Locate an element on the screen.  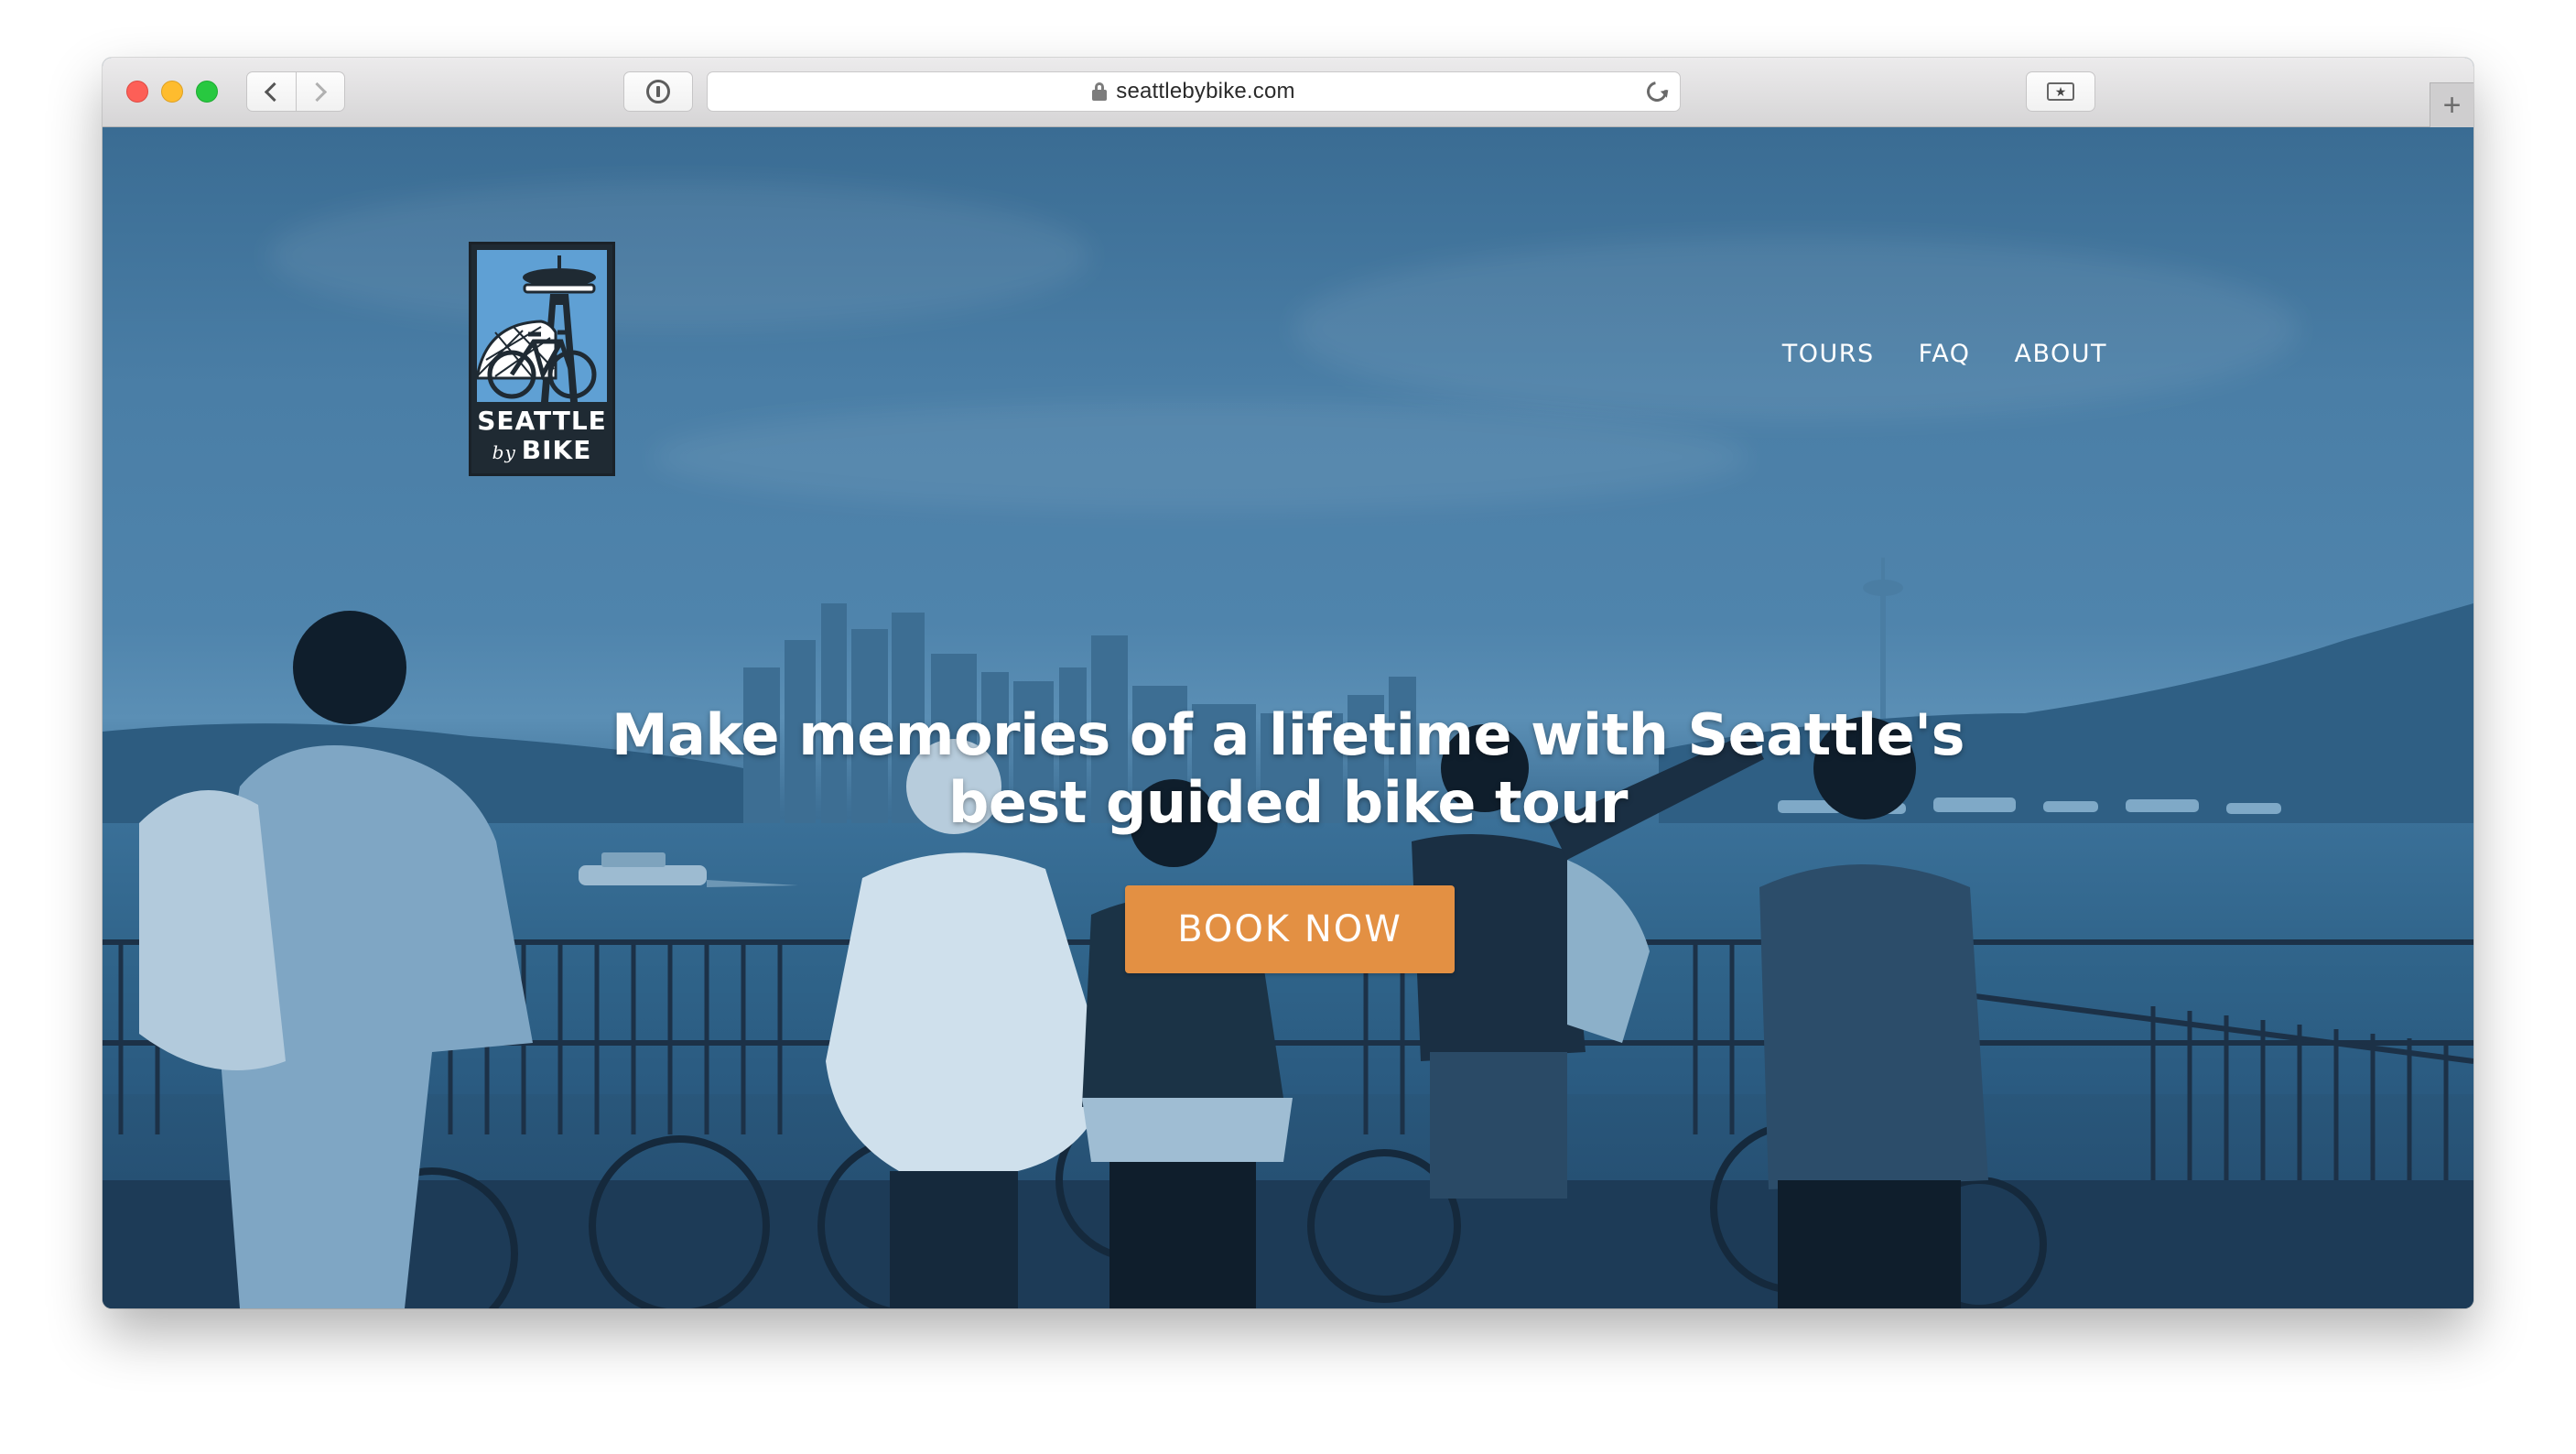
hero-headline-line-2: best guided bike tour is located at coordinates (1288, 802).